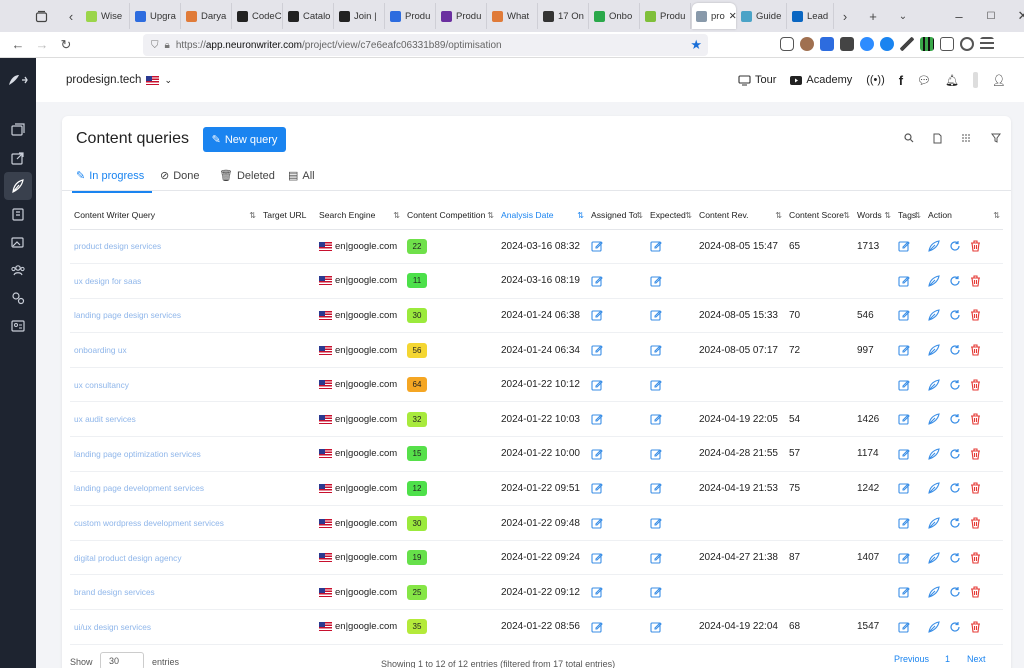 This screenshot has width=1024, height=668. What do you see at coordinates (18, 214) in the screenshot?
I see `sidebar-item-clipboard-icon` at bounding box center [18, 214].